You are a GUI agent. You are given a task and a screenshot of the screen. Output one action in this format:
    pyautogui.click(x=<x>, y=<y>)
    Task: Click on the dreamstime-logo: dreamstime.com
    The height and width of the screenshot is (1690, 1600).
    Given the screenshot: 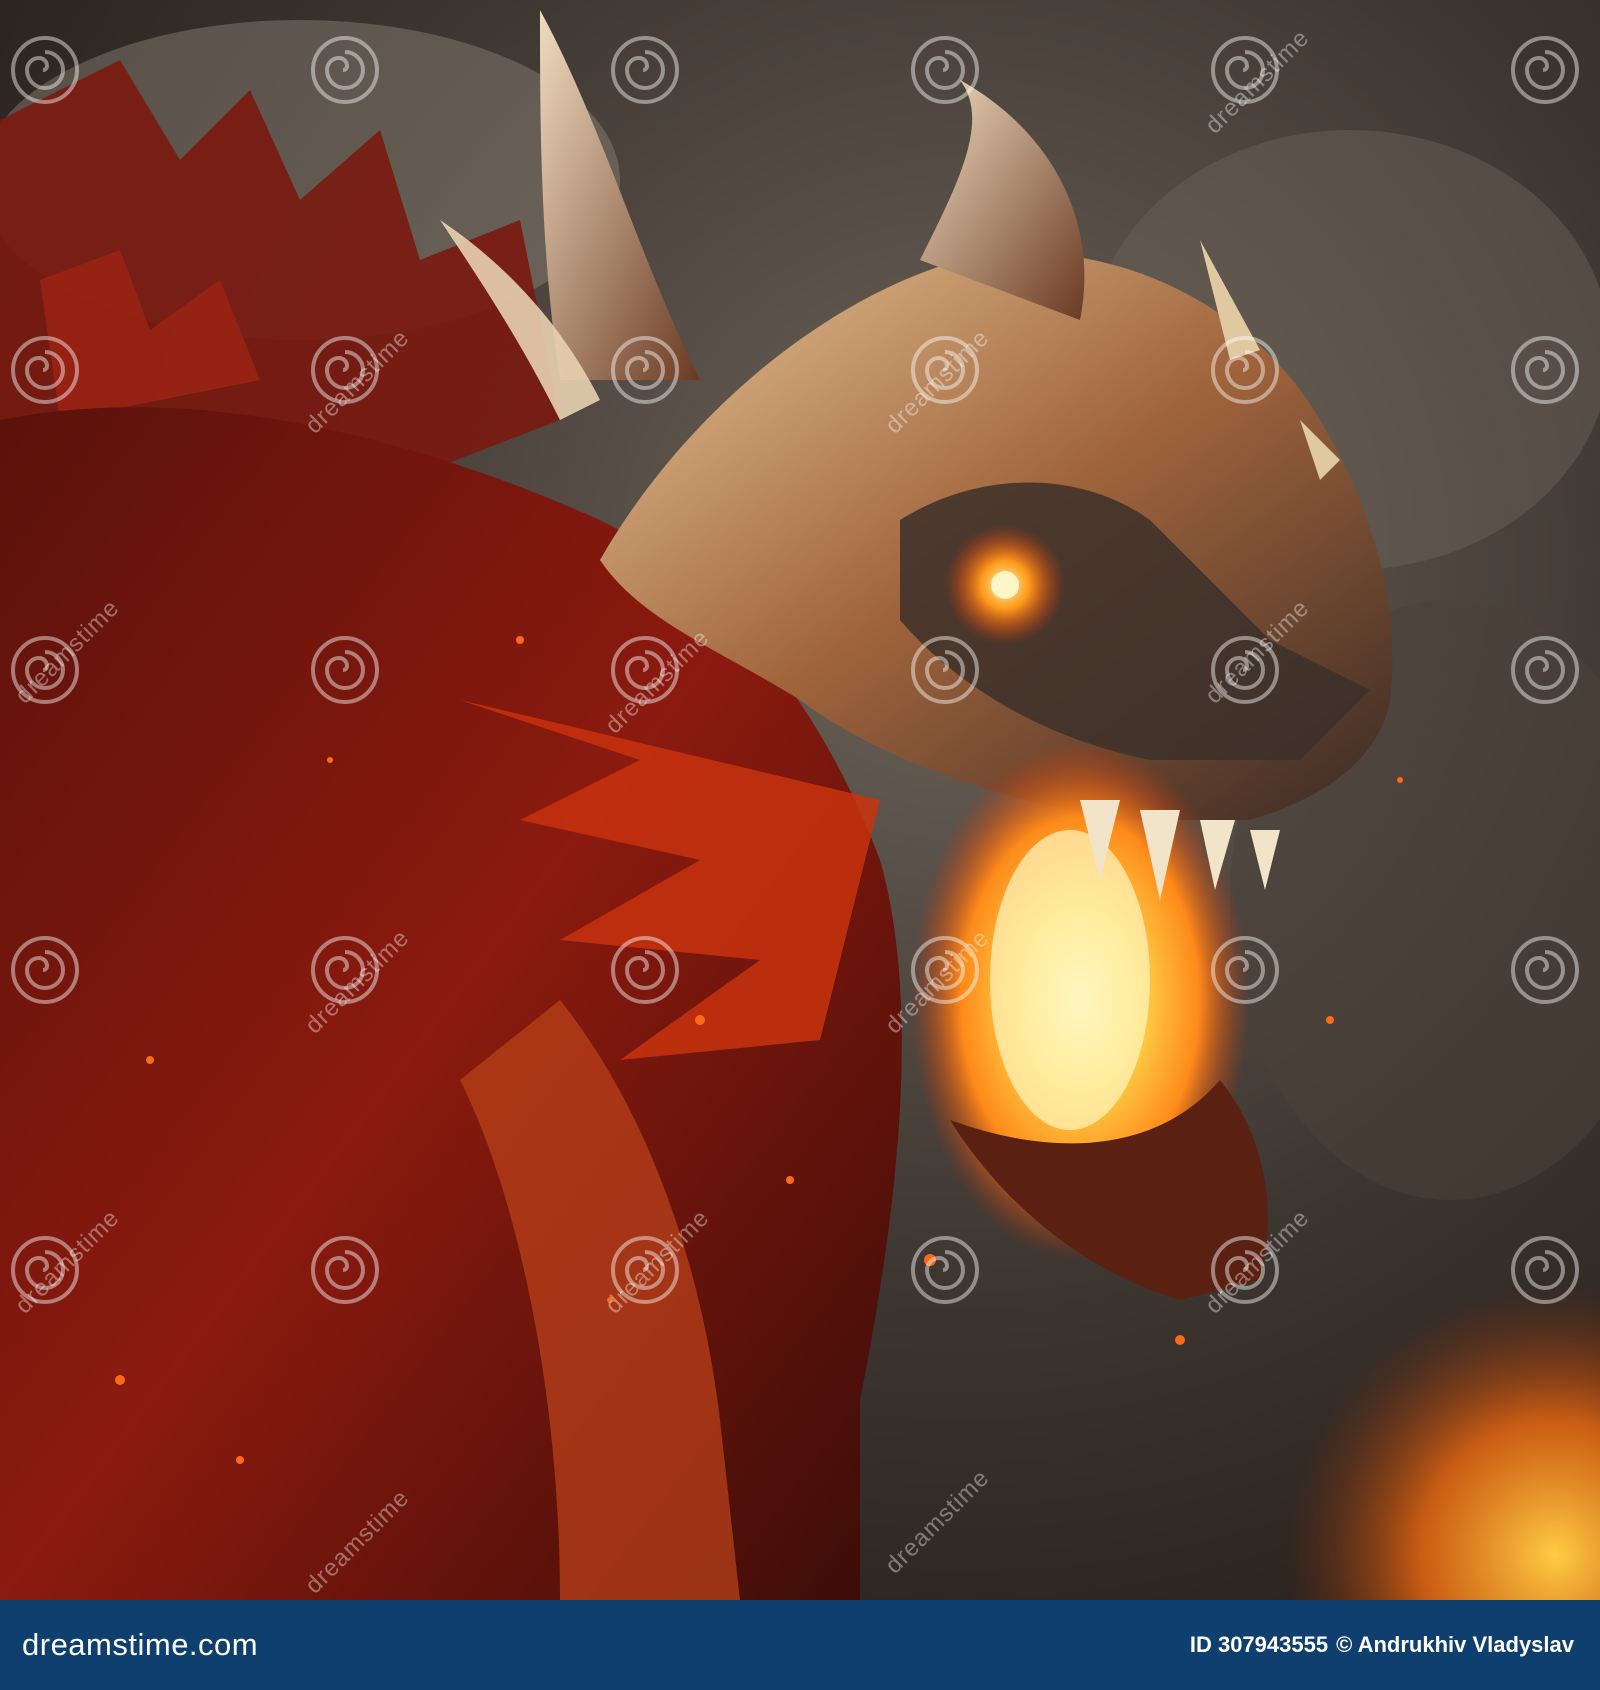 What is the action you would take?
    pyautogui.click(x=140, y=1645)
    